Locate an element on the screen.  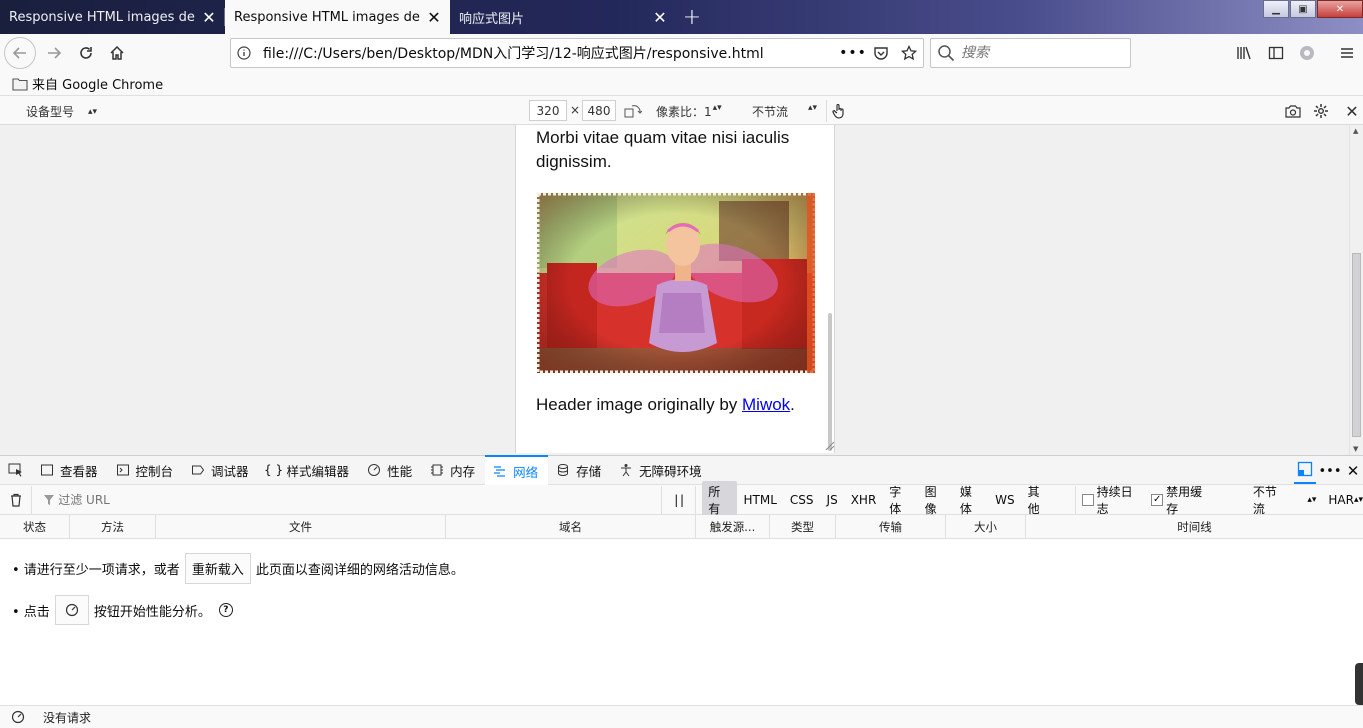
menu-button is located at coordinates (1347, 53).